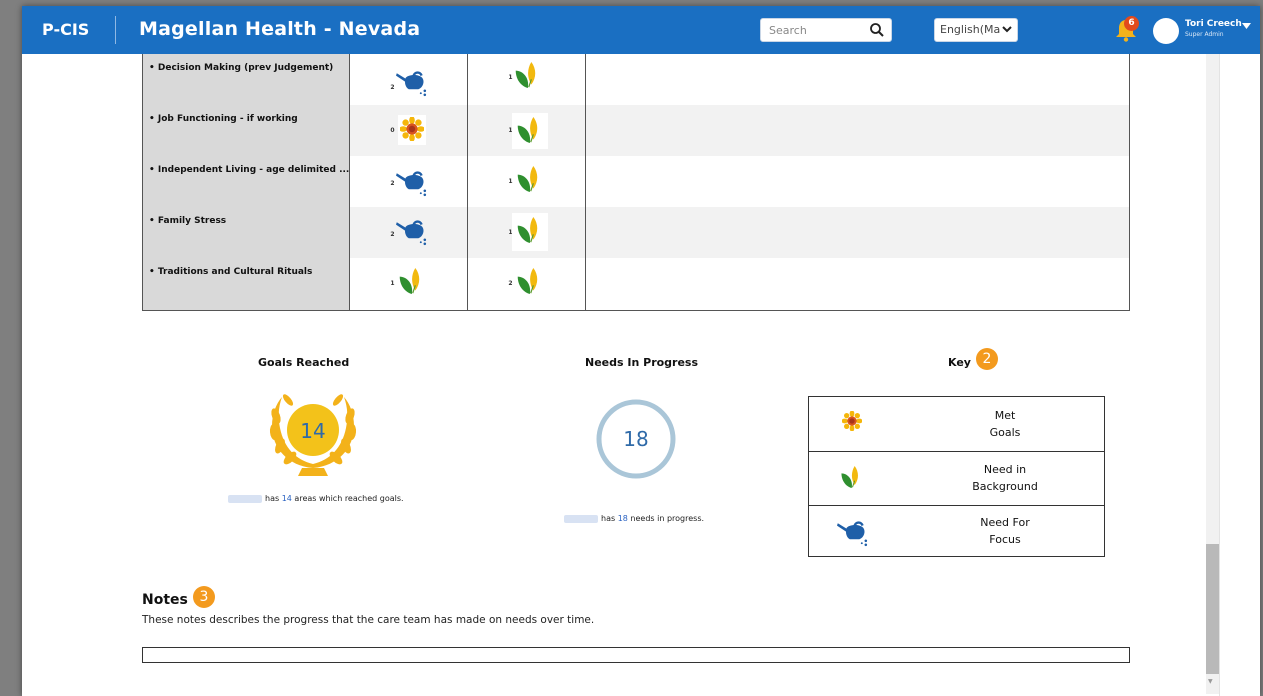  I want to click on step-callout-badge: 3, so click(204, 597).